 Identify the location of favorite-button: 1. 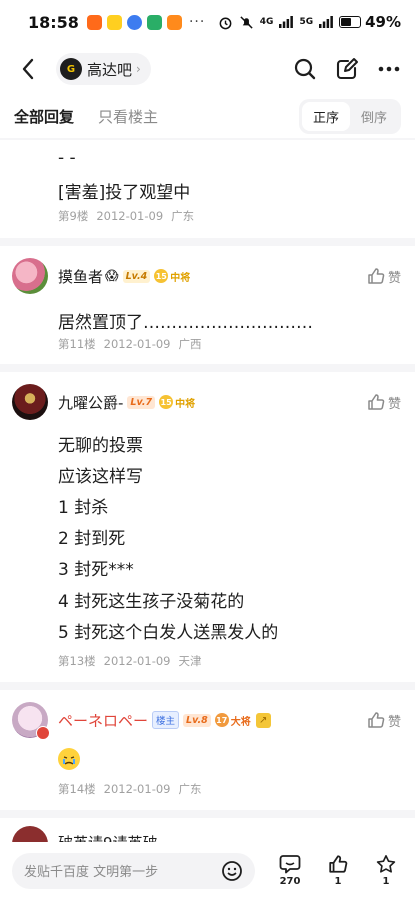
(386, 870).